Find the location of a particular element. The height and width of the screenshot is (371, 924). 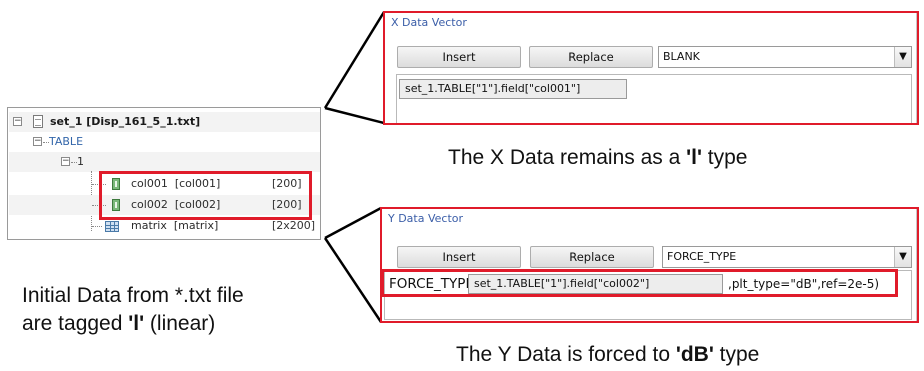

tree-row-group: − 1 is located at coordinates (164, 162).